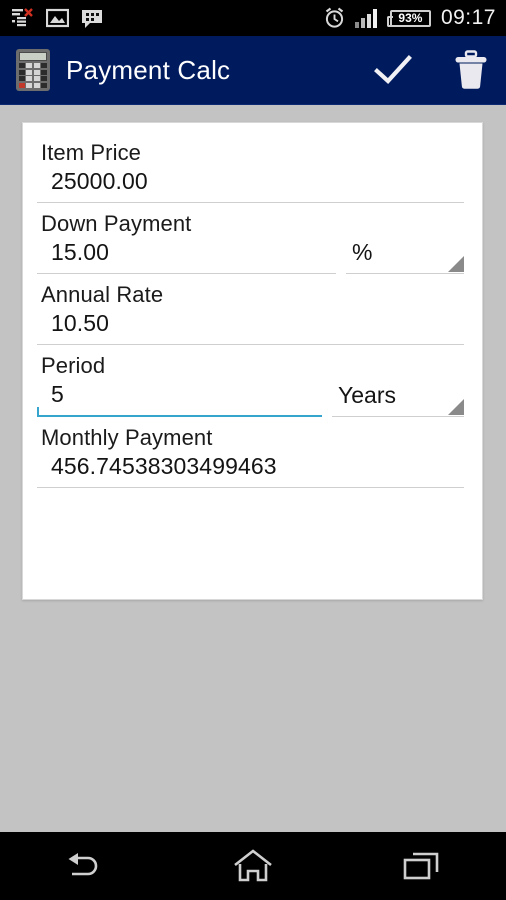 This screenshot has height=900, width=506. Describe the element at coordinates (73, 366) in the screenshot. I see `field-label-period: Period` at that location.